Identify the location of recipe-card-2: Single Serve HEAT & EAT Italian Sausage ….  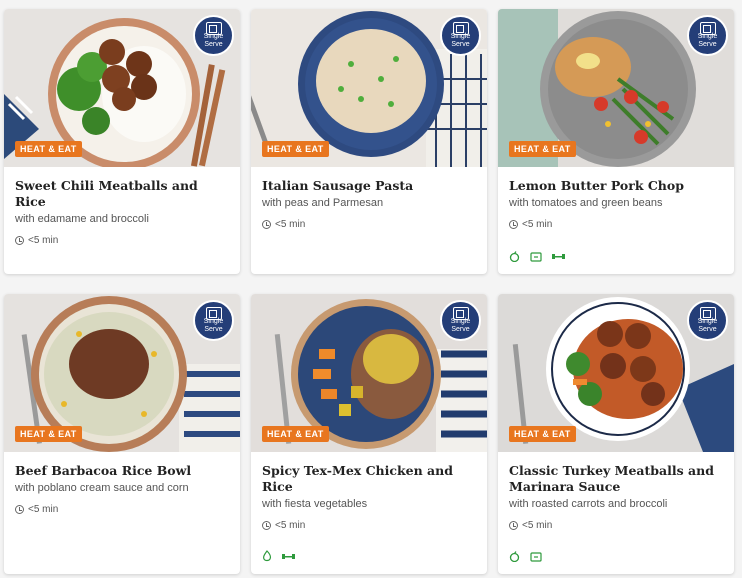
(369, 141).